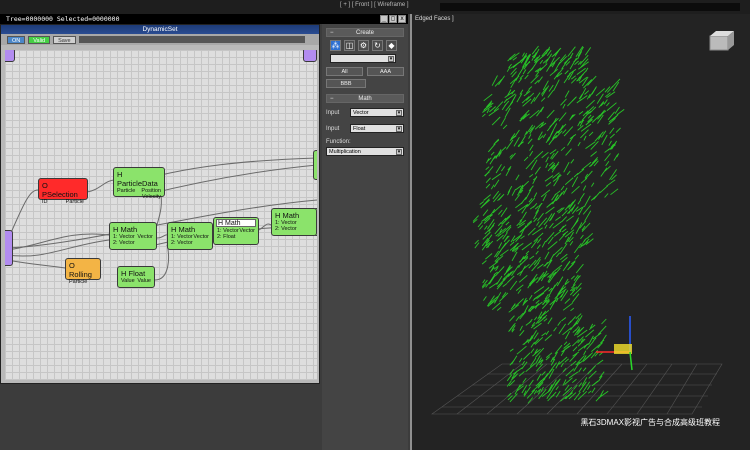 Image resolution: width=750 pixels, height=450 pixels. What do you see at coordinates (236, 223) in the screenshot?
I see `node-title-edit: H Math` at bounding box center [236, 223].